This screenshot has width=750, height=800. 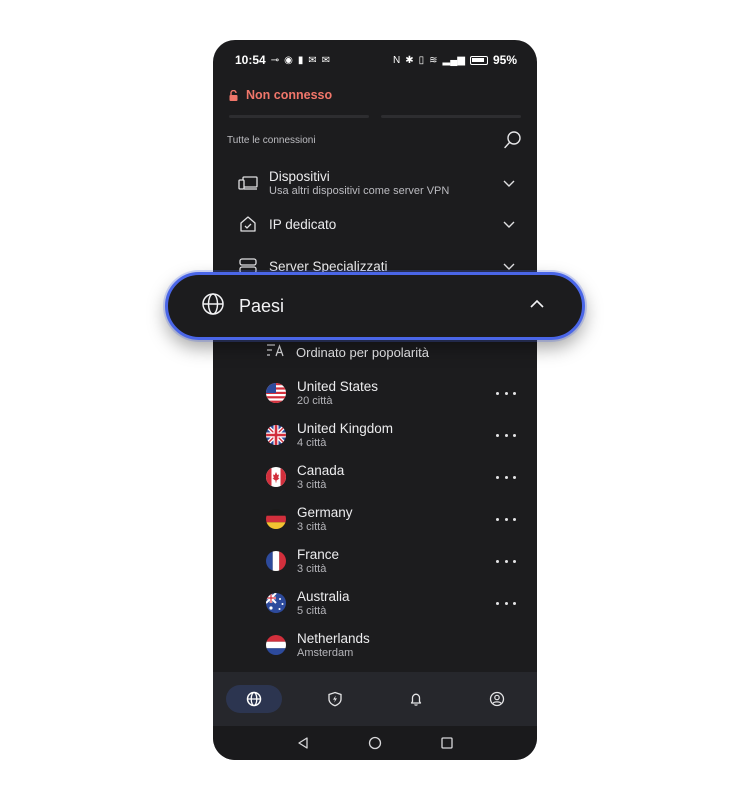 I want to click on flag-us-icon, so click(x=276, y=393).